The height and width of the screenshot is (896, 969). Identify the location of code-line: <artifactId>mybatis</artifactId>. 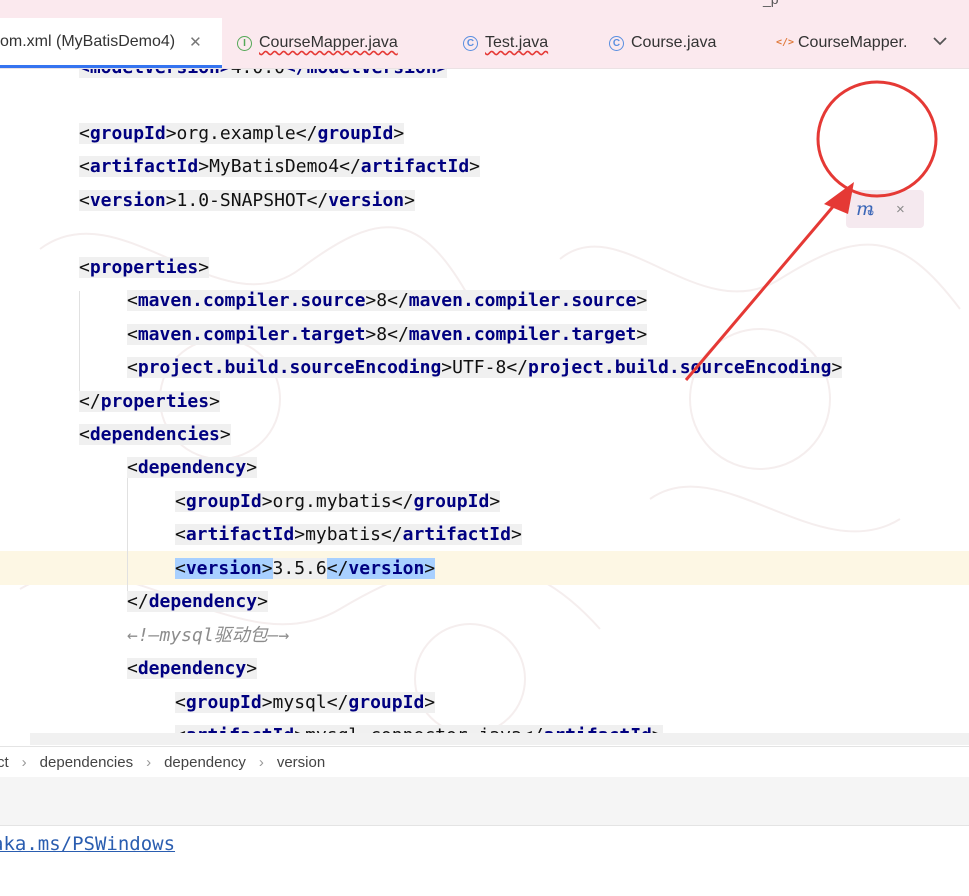
(348, 534).